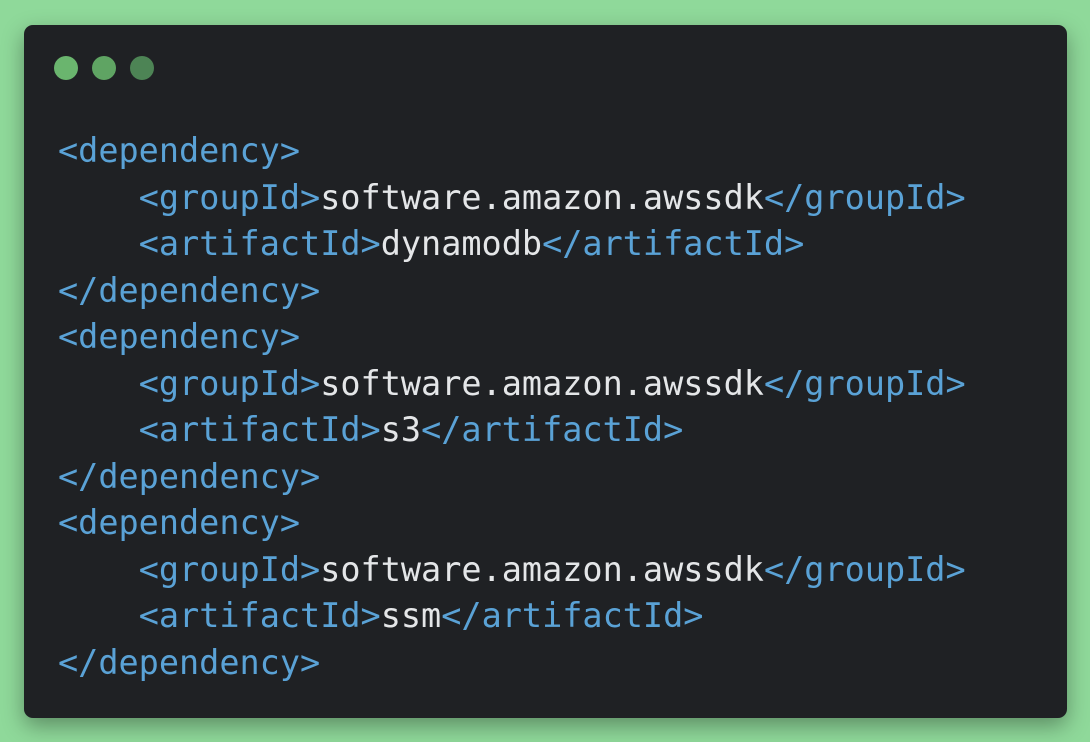  What do you see at coordinates (461, 243) in the screenshot?
I see `xml-text: dynamodb` at bounding box center [461, 243].